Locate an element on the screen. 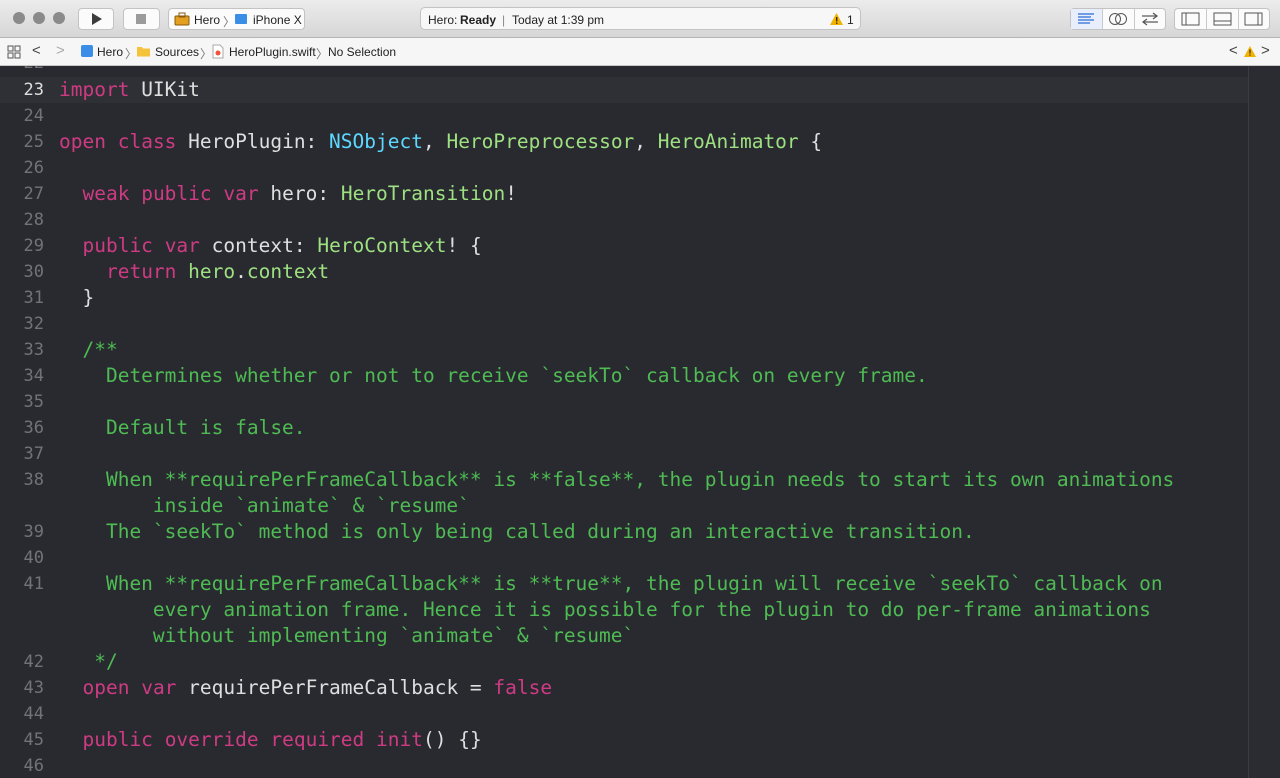  code-token: import is located at coordinates (94, 89).